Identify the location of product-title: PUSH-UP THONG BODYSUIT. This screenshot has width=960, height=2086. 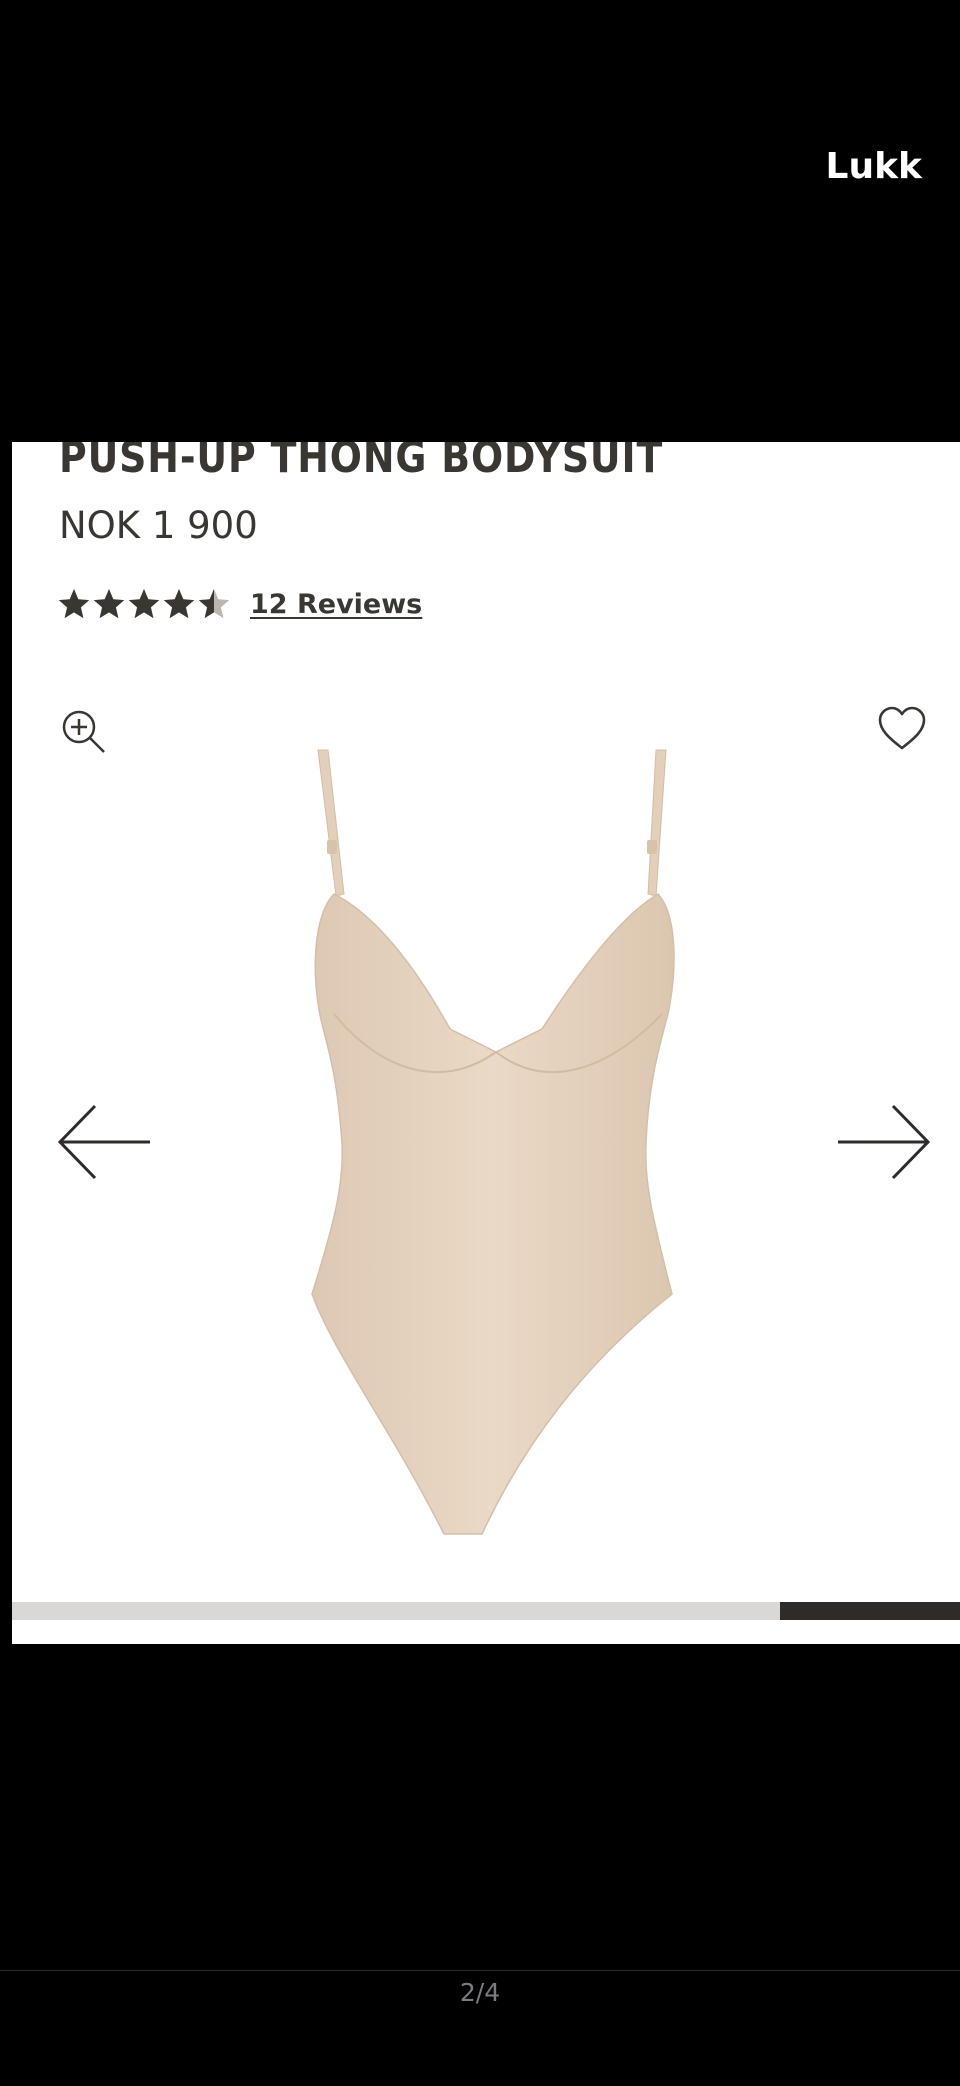
(361, 462).